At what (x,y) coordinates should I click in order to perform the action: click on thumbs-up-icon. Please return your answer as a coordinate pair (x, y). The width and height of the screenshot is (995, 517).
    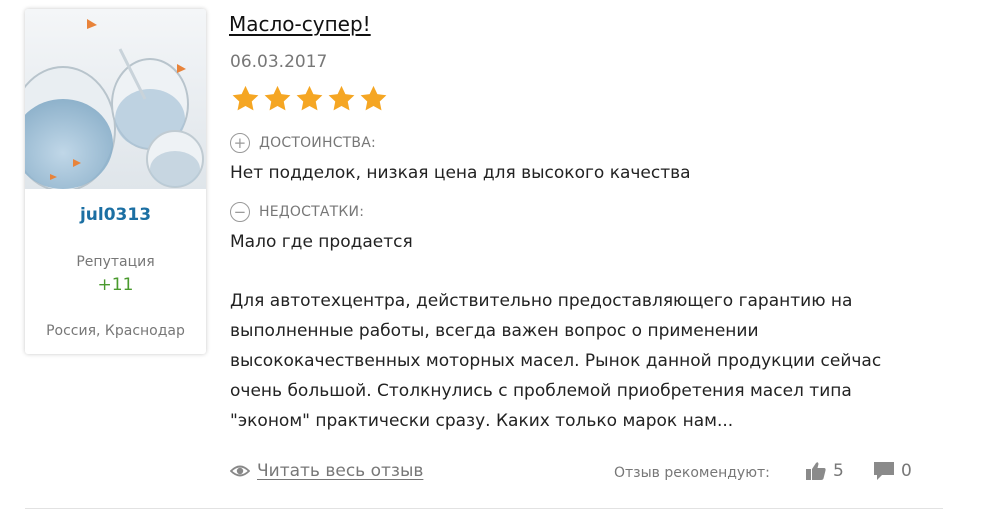
    Looking at the image, I should click on (816, 471).